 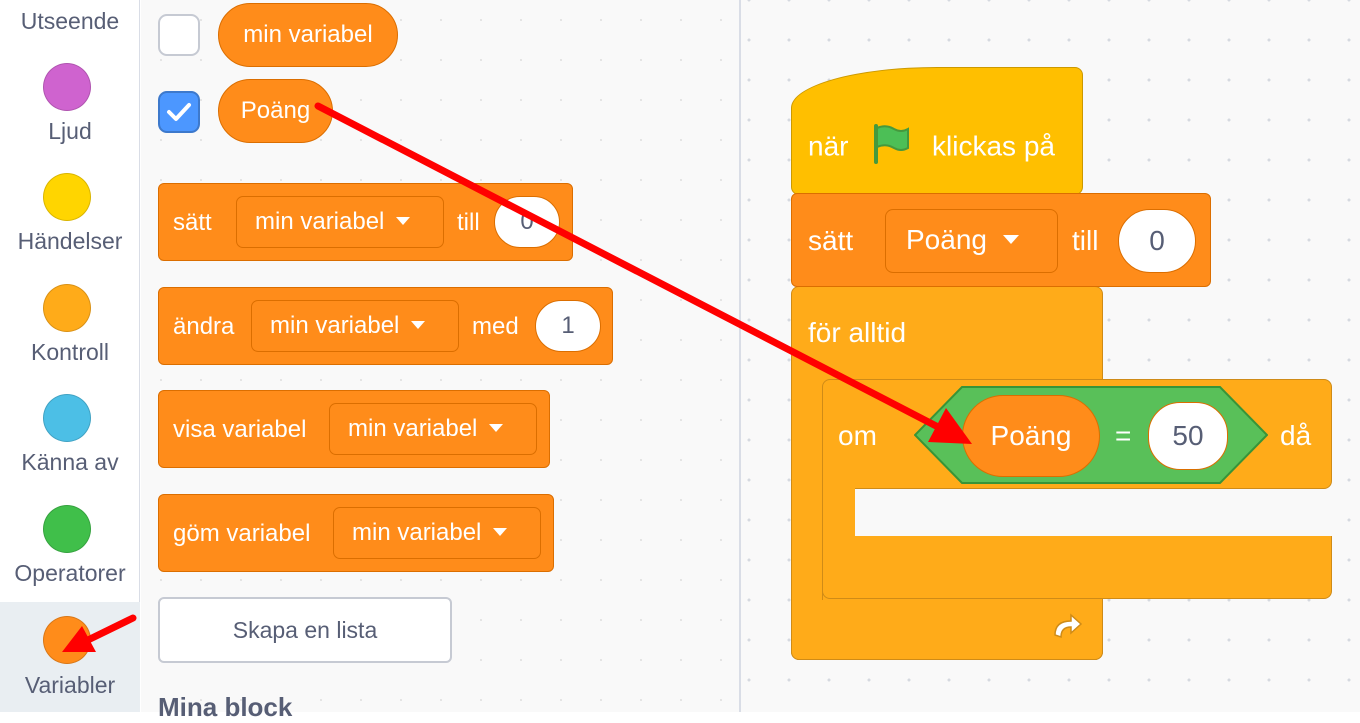 I want to click on my-blocks-heading: Mina block, so click(x=225, y=707).